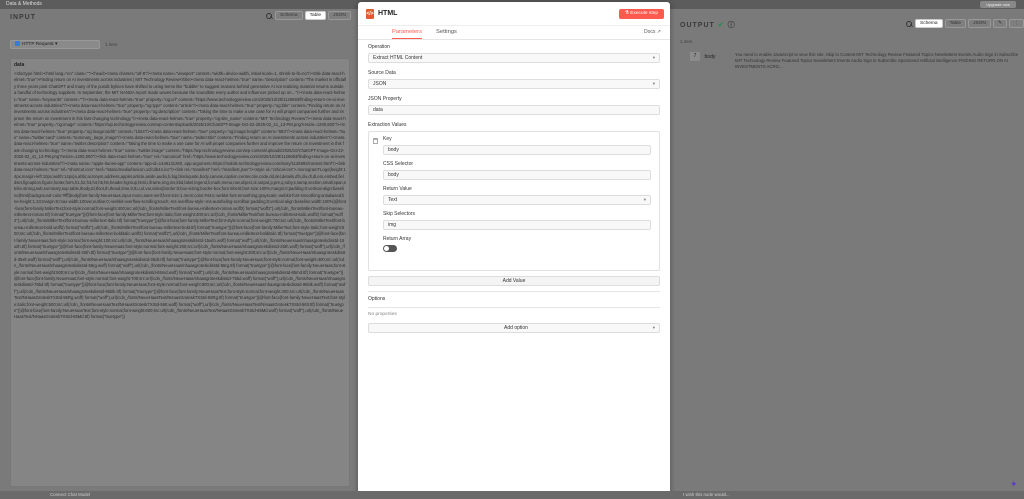 The width and height of the screenshot is (1024, 499). What do you see at coordinates (379, 47) in the screenshot?
I see `operation-label: Operation` at bounding box center [379, 47].